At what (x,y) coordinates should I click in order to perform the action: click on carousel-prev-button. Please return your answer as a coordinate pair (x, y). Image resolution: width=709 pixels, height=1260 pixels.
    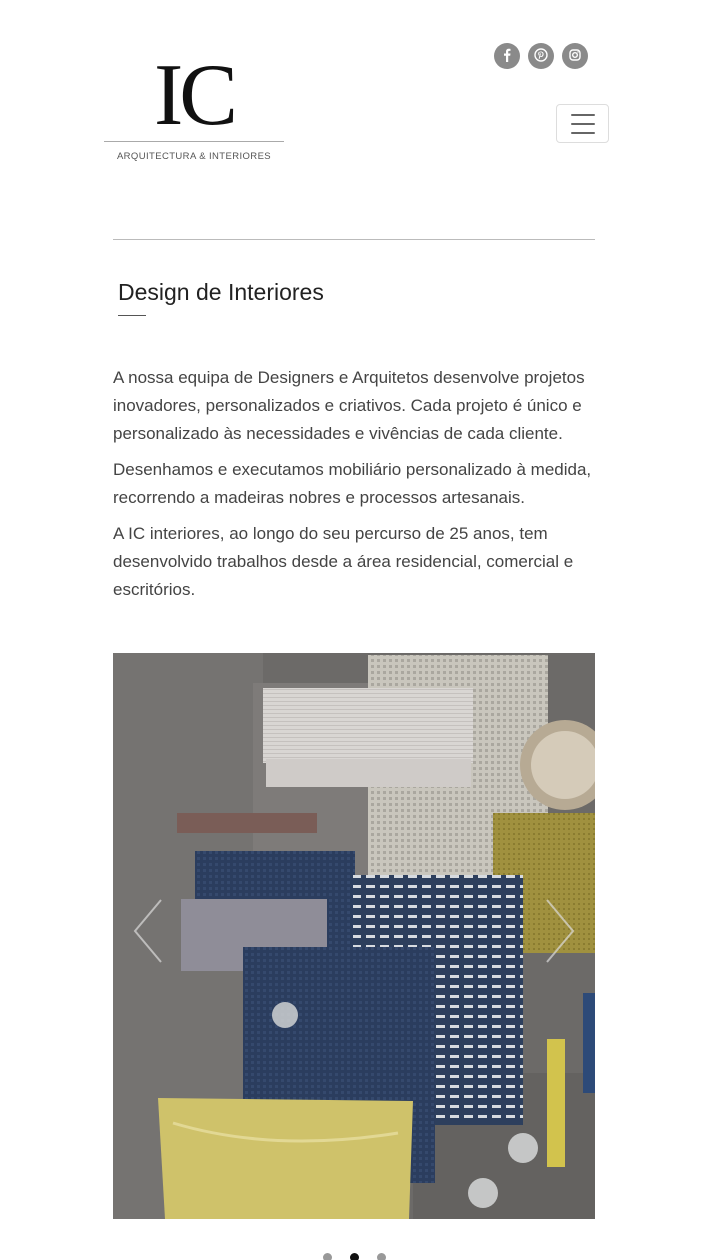
    Looking at the image, I should click on (149, 931).